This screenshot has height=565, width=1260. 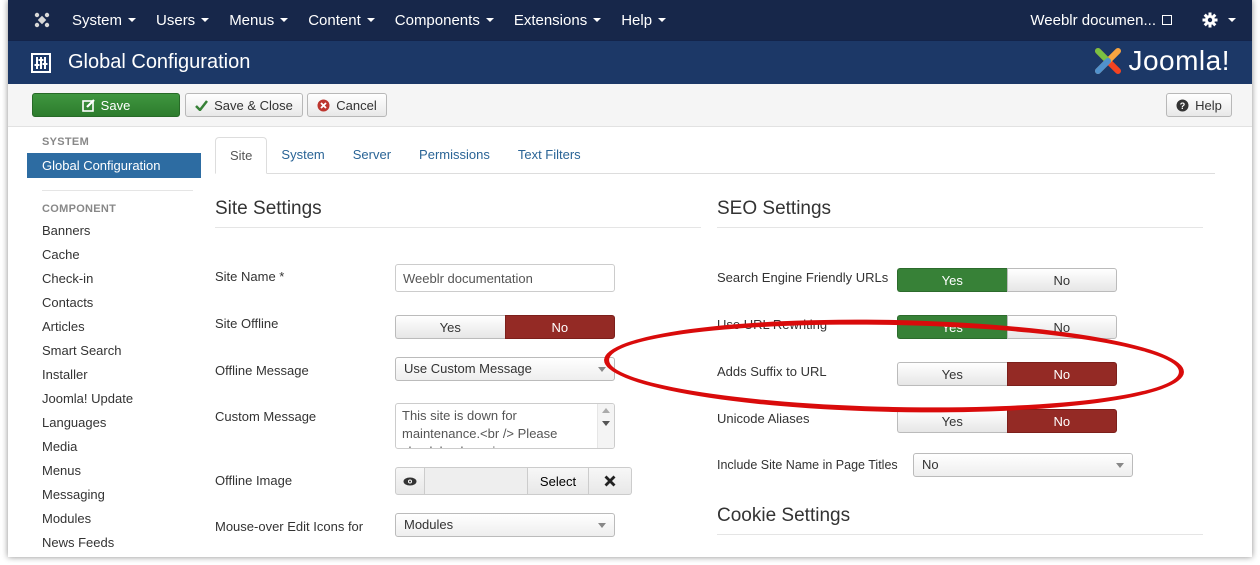 I want to click on joomla-brand-icon, so click(x=1108, y=61).